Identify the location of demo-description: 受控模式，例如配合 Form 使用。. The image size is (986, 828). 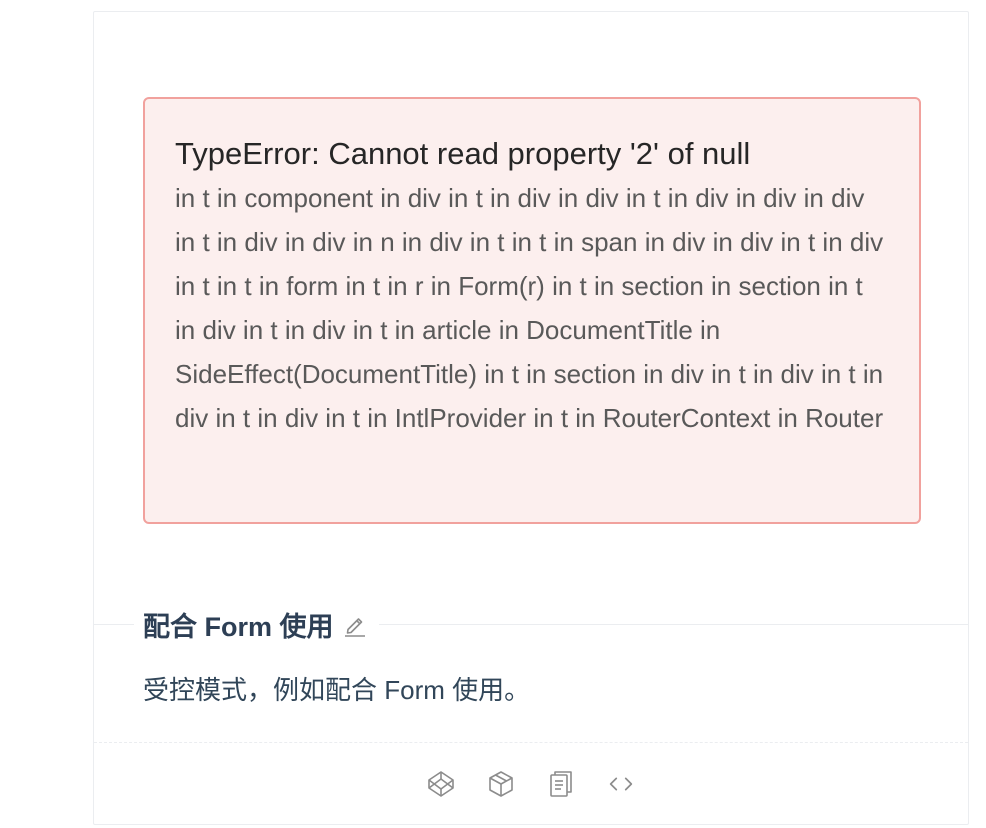
(337, 690).